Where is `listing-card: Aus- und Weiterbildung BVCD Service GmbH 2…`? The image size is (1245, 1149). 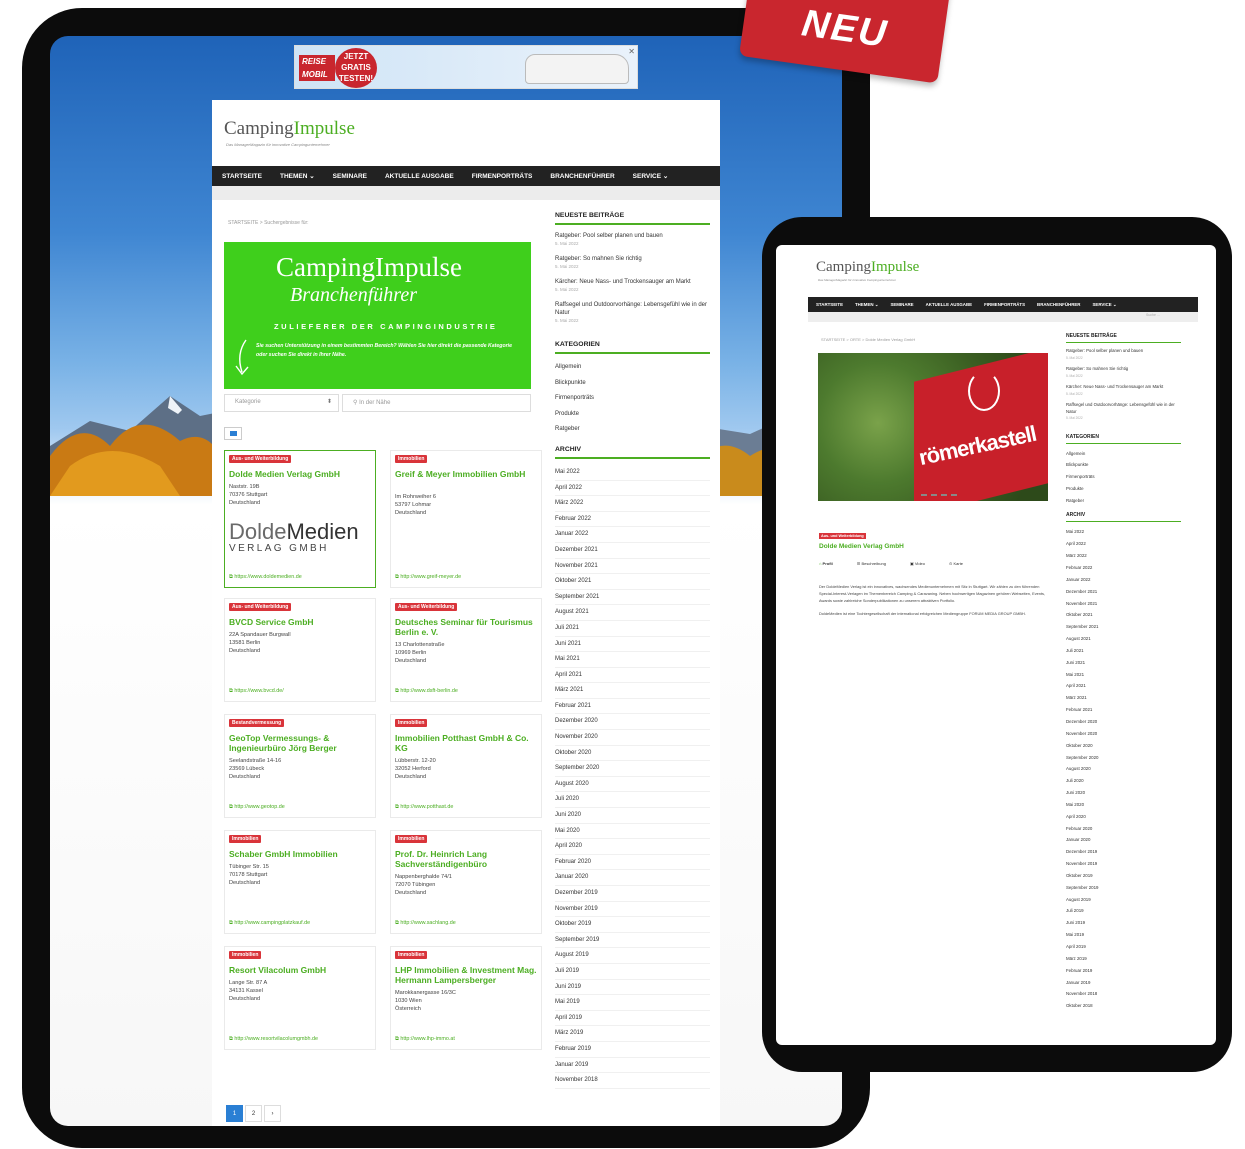
listing-card: Aus- und Weiterbildung BVCD Service GmbH 2… is located at coordinates (300, 650).